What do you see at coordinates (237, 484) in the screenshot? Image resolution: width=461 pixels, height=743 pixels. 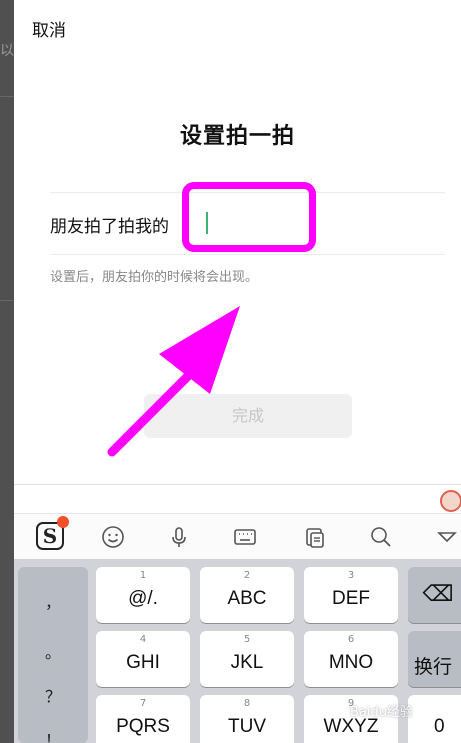 I see `keyboard-divider` at bounding box center [237, 484].